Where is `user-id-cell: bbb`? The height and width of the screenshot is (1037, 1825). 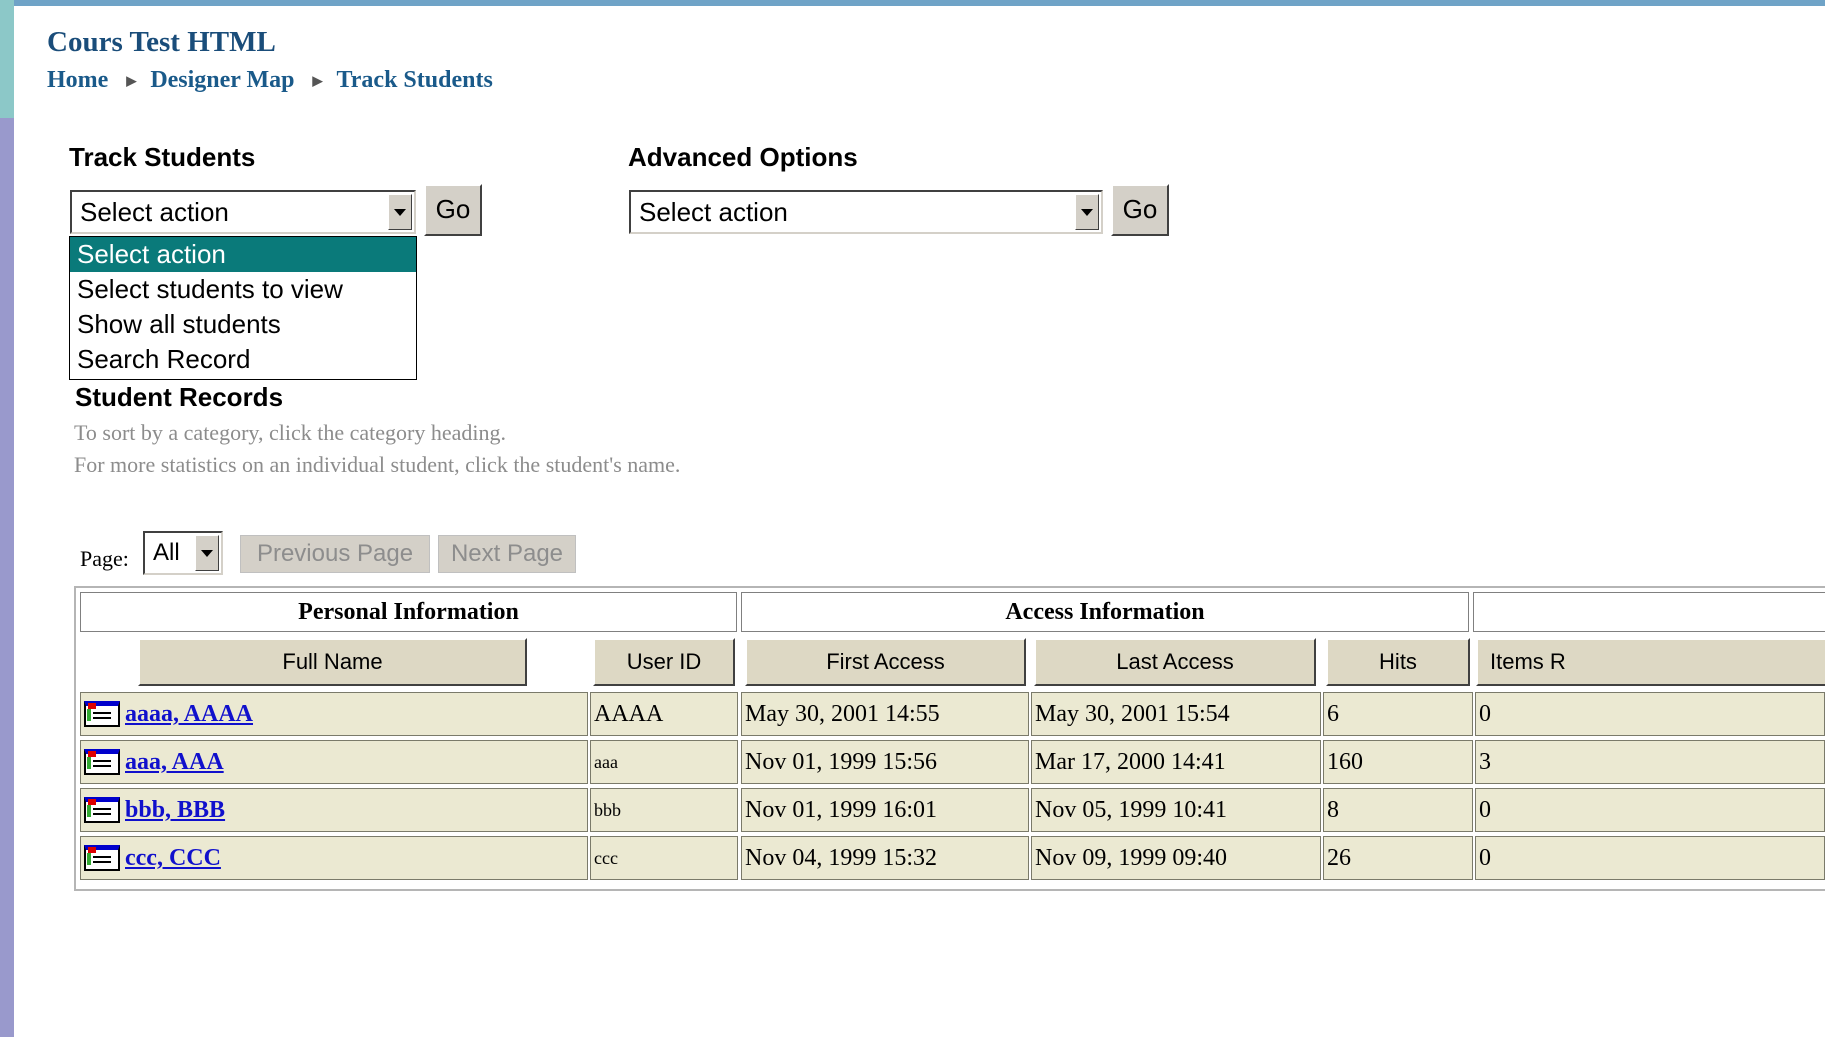
user-id-cell: bbb is located at coordinates (664, 810).